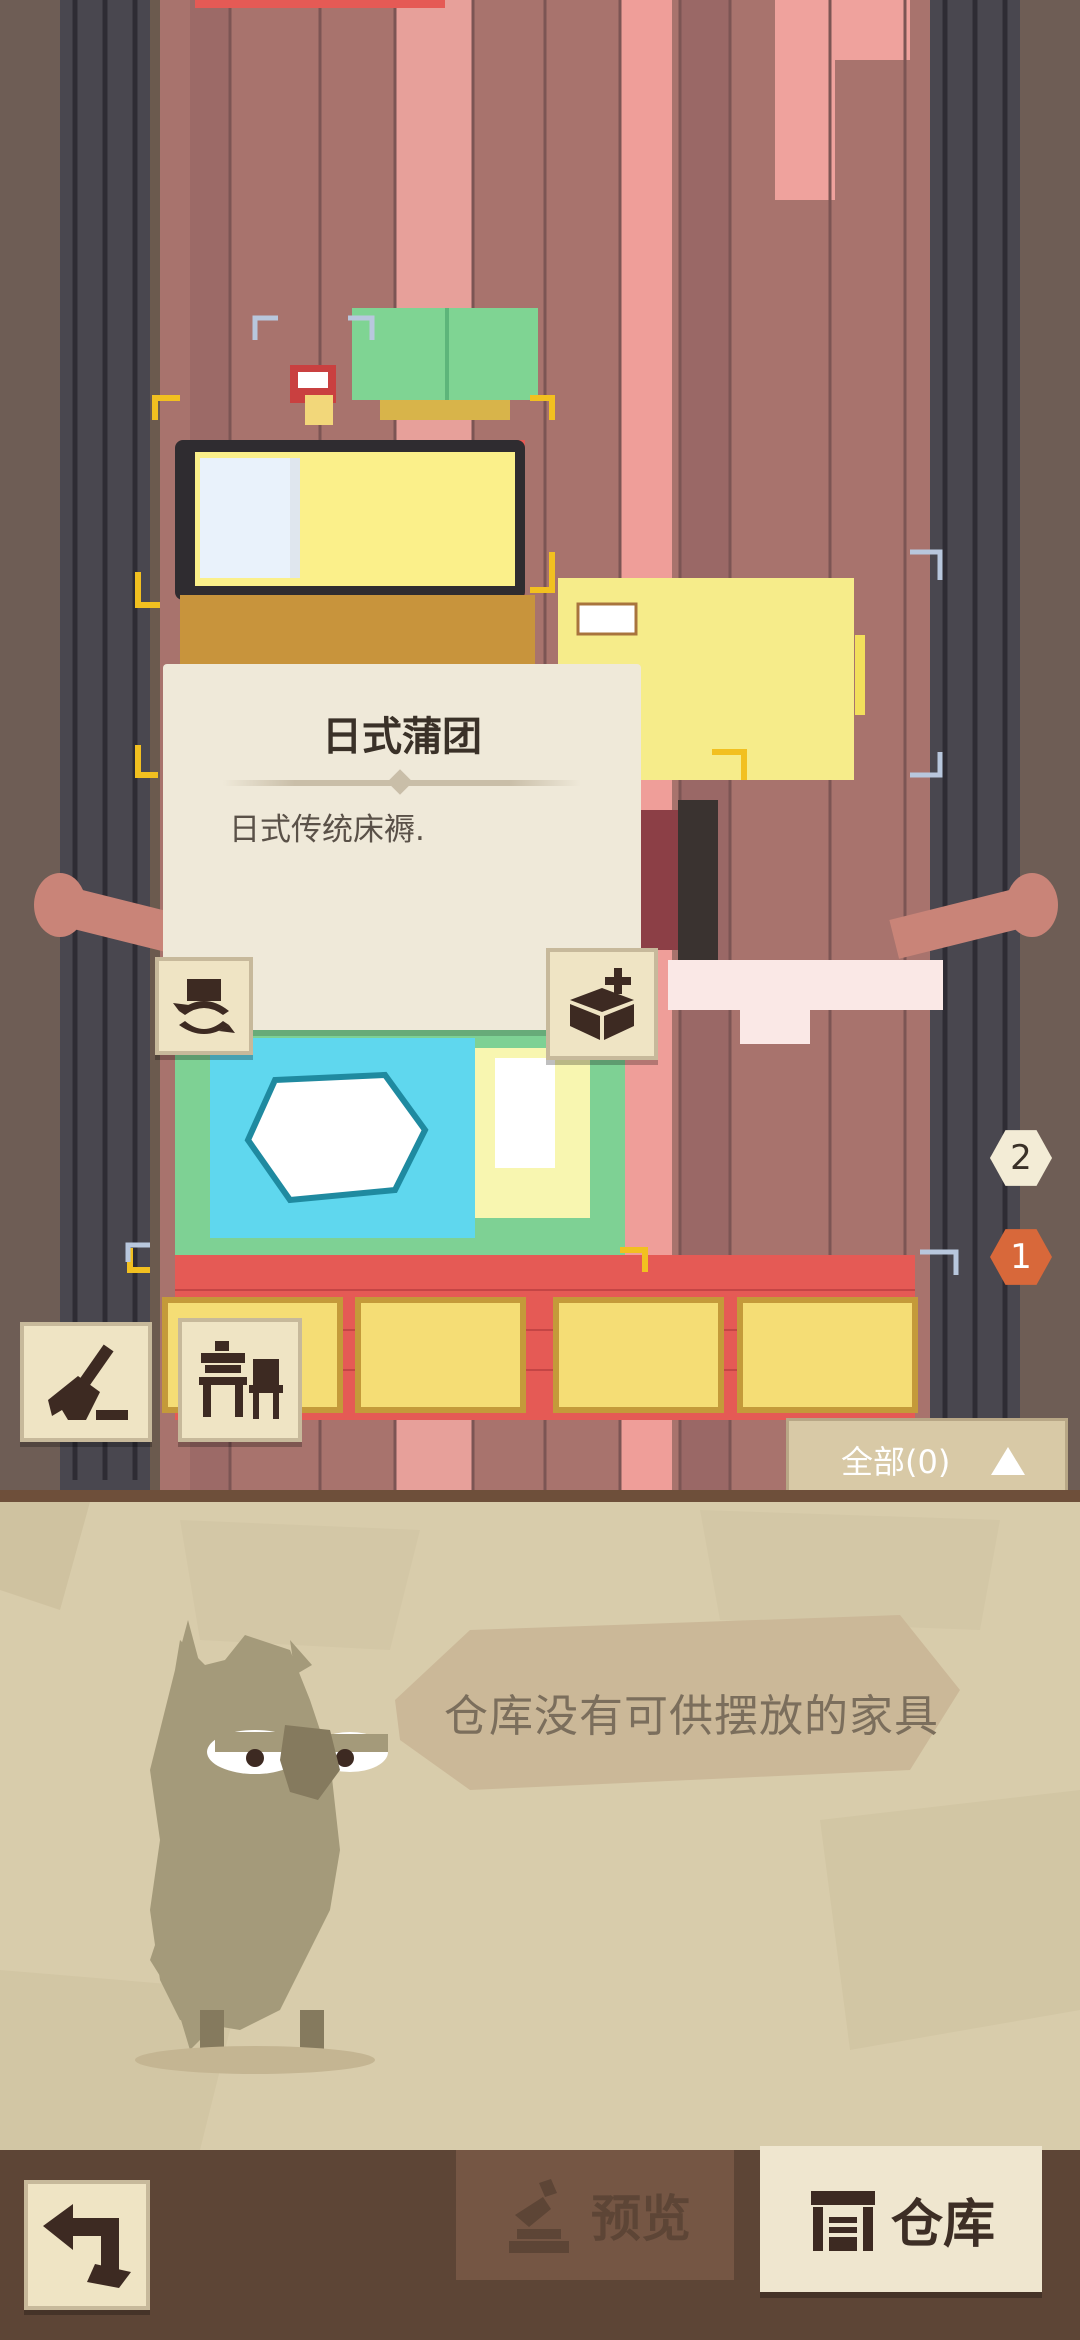 The image size is (1080, 2340). I want to click on tab-preview: 预览, so click(595, 2215).